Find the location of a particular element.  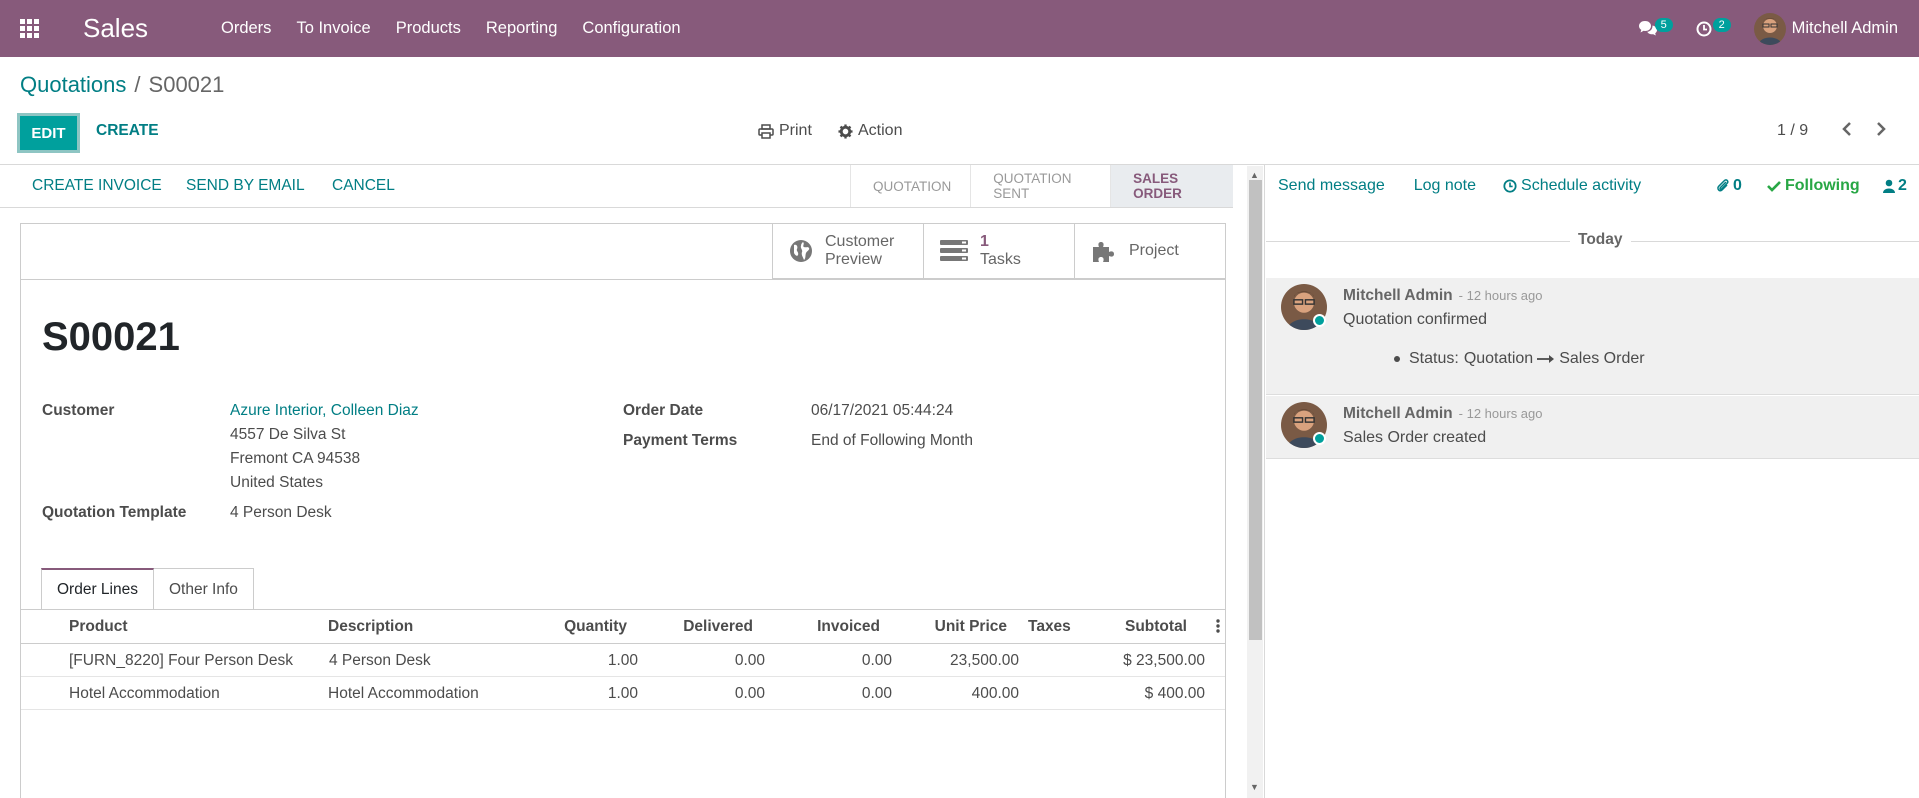

messaging-menu: 5 is located at coordinates (1656, 29).